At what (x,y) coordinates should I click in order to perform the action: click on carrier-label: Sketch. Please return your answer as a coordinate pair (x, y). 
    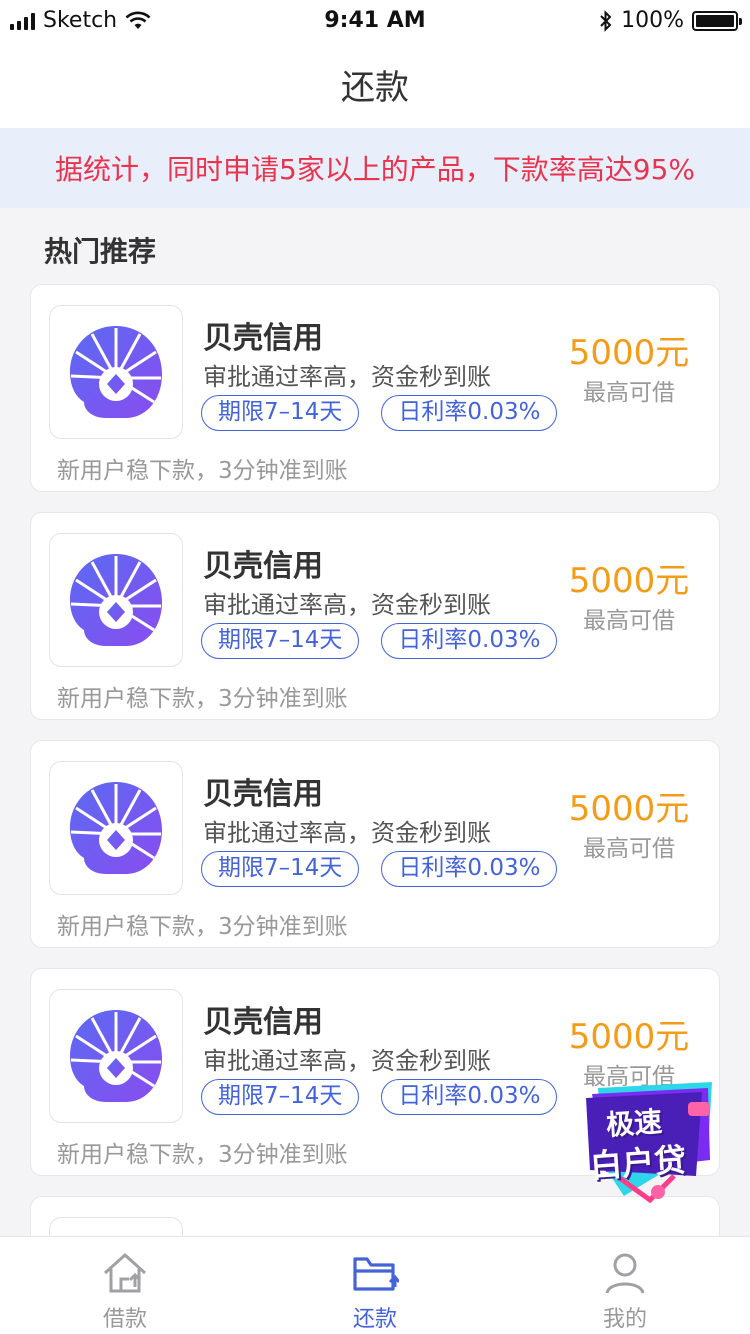
    Looking at the image, I should click on (80, 20).